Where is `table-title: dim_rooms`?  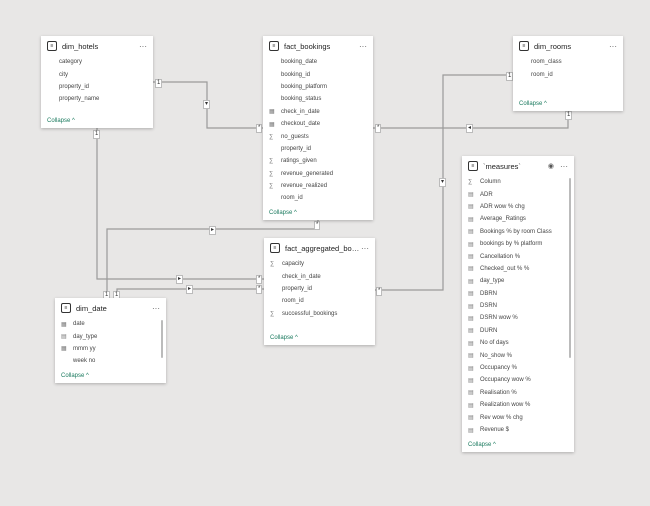 table-title: dim_rooms is located at coordinates (553, 46).